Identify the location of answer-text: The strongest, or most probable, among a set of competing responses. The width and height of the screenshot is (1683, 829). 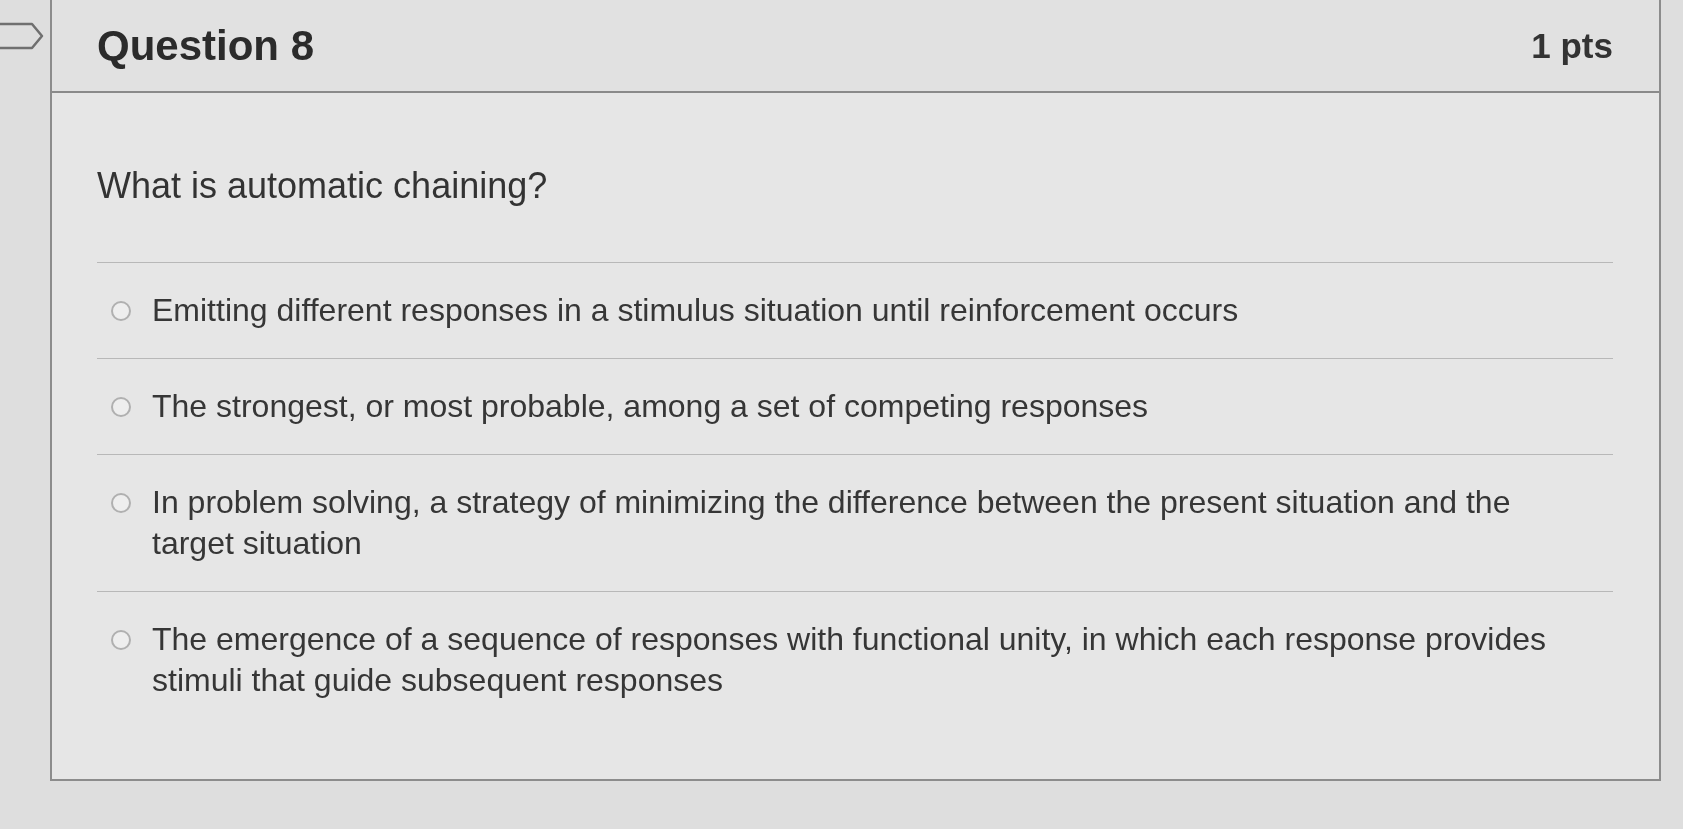
(650, 406).